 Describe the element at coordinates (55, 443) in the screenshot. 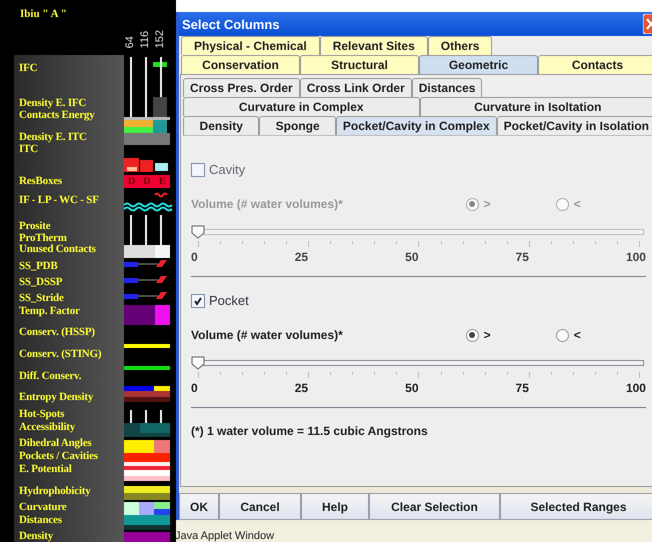

I see `track-label: Dihedral Angles` at that location.